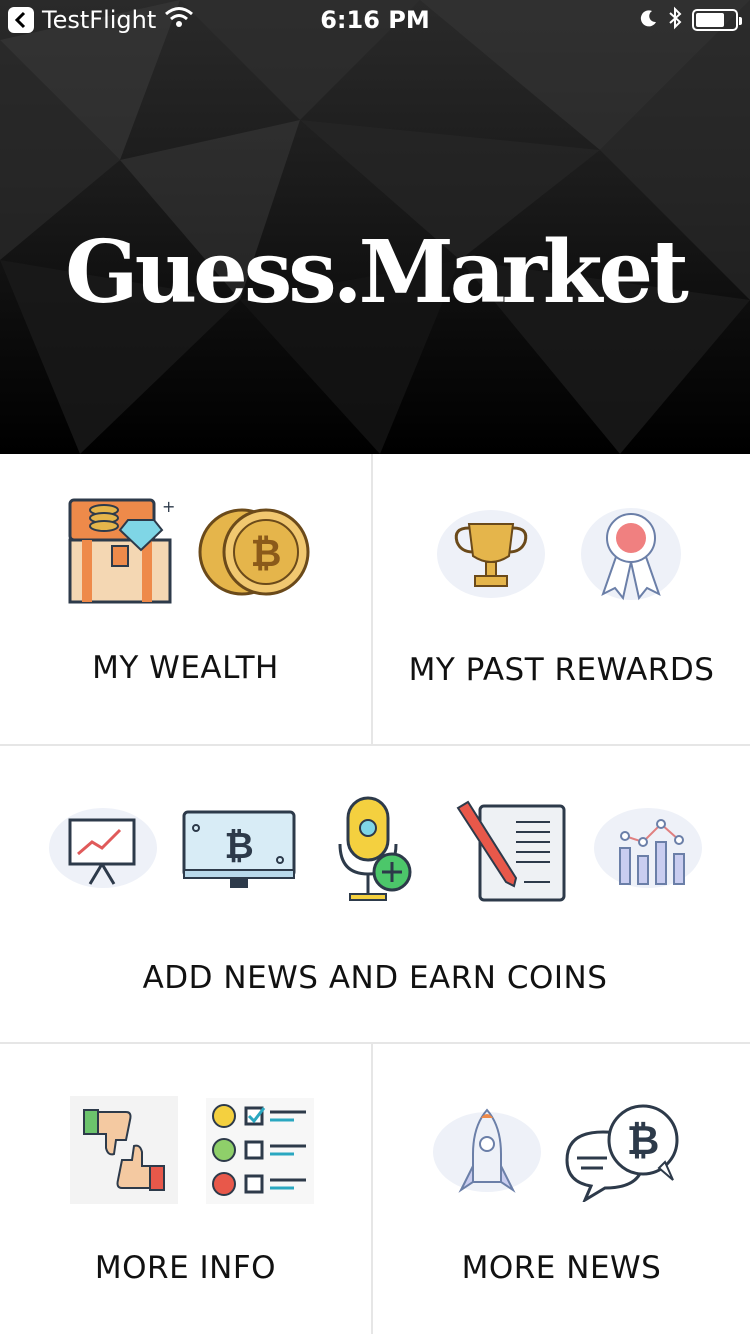 This screenshot has height=1334, width=750. Describe the element at coordinates (561, 670) in the screenshot. I see `my-past-rewards-label: MY PAST REWARDS` at that location.